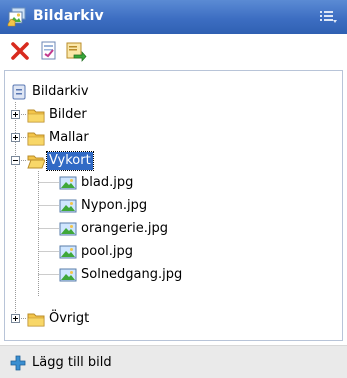 The height and width of the screenshot is (378, 347). I want to click on edit-document-icon, so click(49, 51).